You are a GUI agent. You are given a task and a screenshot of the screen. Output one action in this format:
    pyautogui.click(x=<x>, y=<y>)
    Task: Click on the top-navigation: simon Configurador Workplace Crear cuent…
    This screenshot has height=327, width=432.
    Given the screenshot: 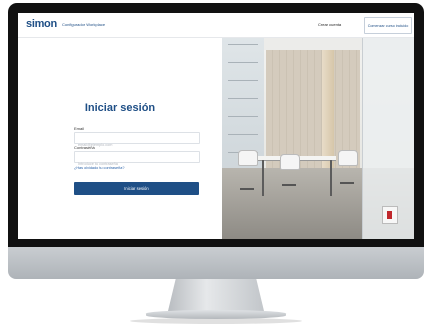 What is the action you would take?
    pyautogui.click(x=216, y=25)
    